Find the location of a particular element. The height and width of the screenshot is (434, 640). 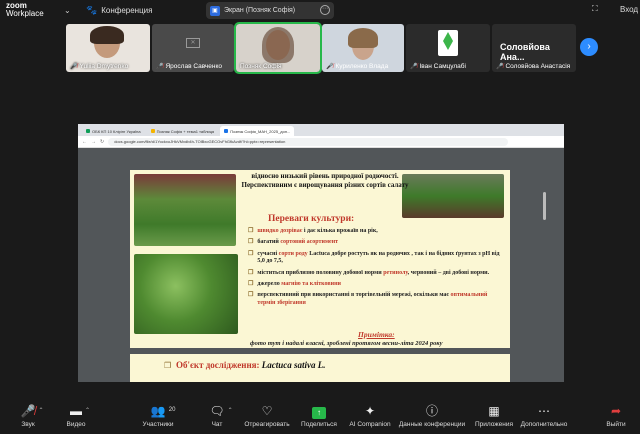

participant-tile: 🎤̸ Куриленко Влада is located at coordinates (363, 48).